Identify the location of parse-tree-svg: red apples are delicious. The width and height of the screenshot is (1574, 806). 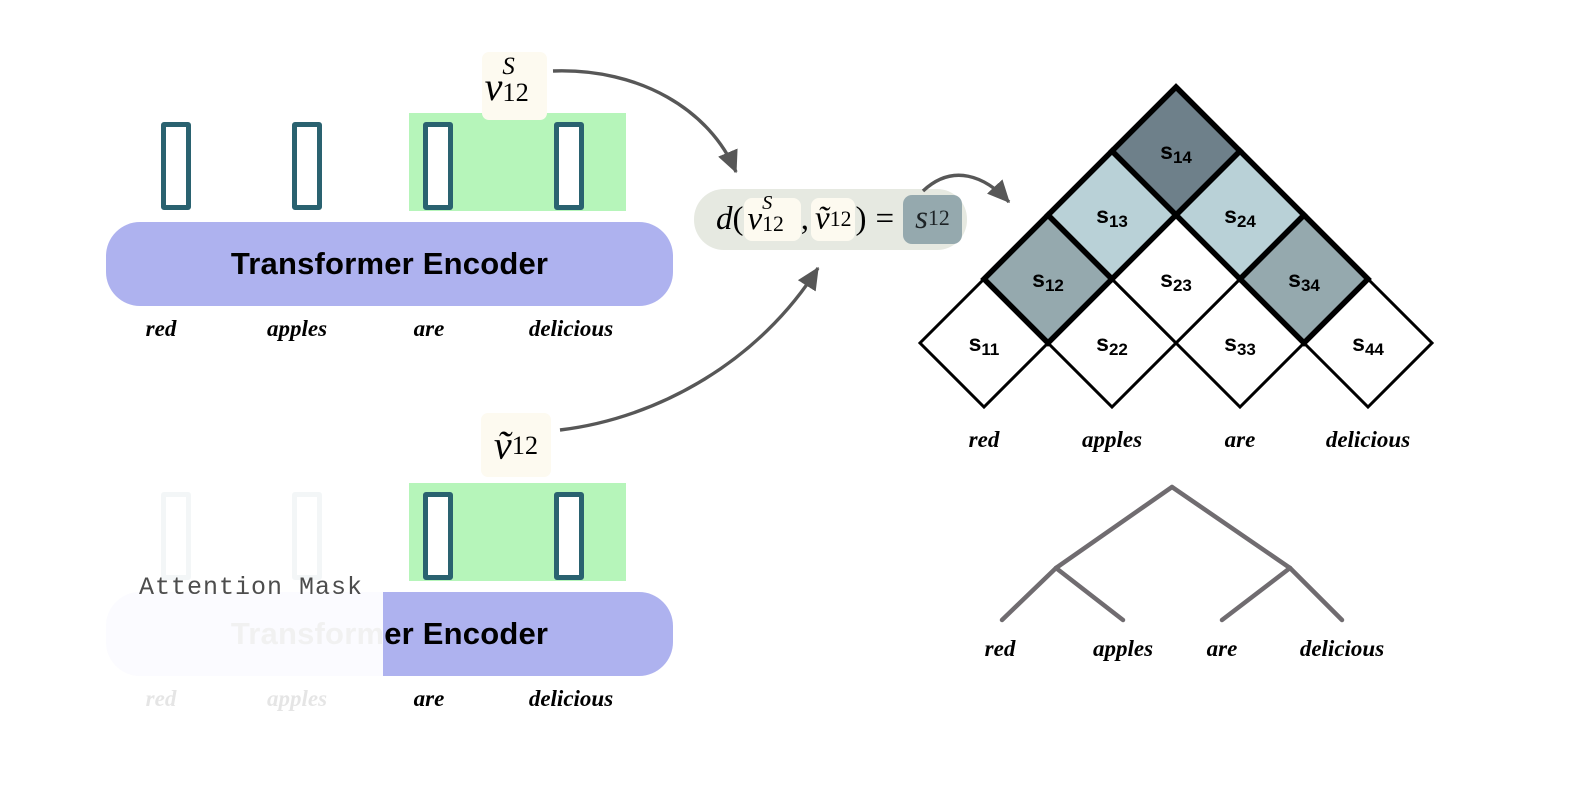
(1185, 572).